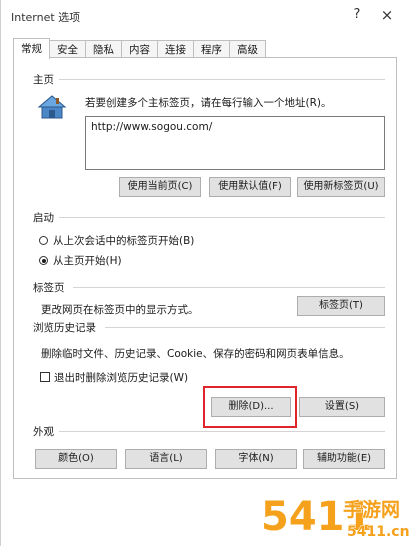 The image size is (410, 546). I want to click on languages-button: 语言(L), so click(166, 459).